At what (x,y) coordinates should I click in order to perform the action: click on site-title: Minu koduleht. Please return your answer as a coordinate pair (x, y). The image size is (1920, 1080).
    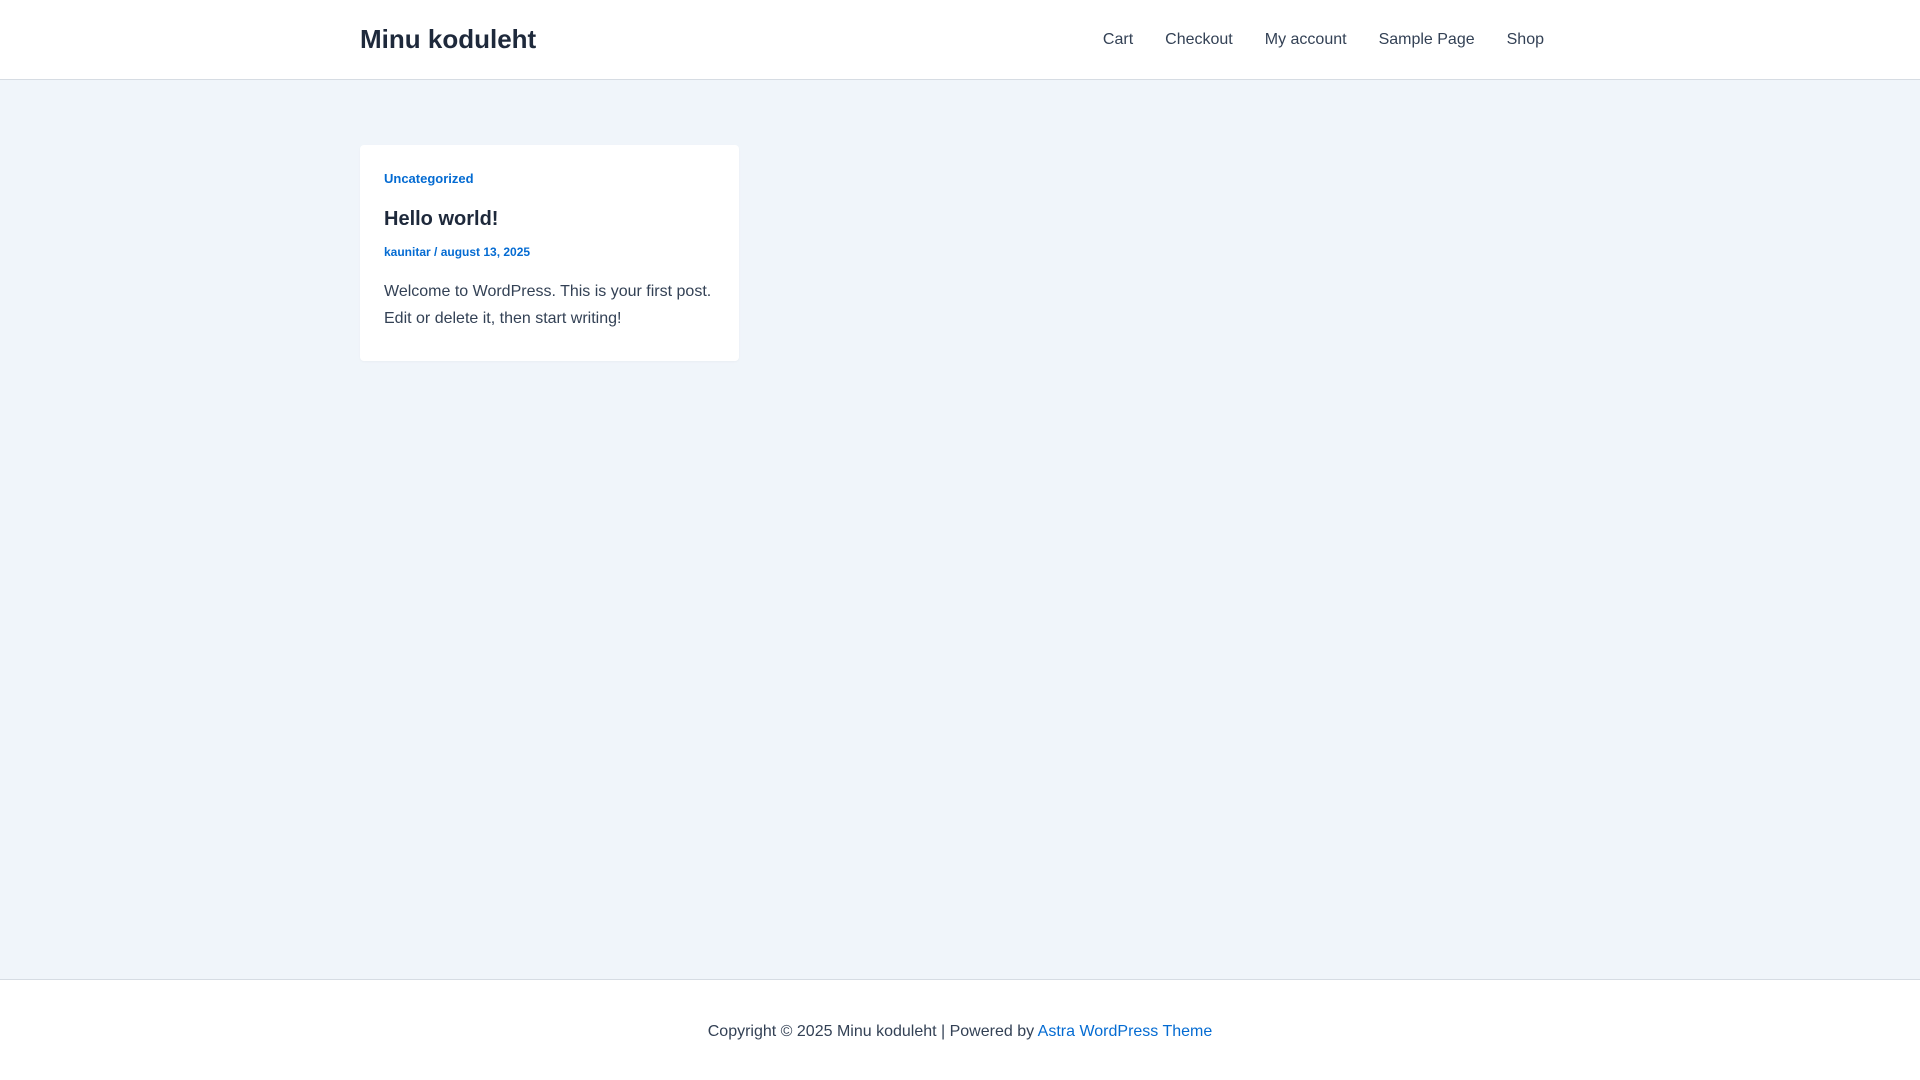
    Looking at the image, I should click on (448, 39).